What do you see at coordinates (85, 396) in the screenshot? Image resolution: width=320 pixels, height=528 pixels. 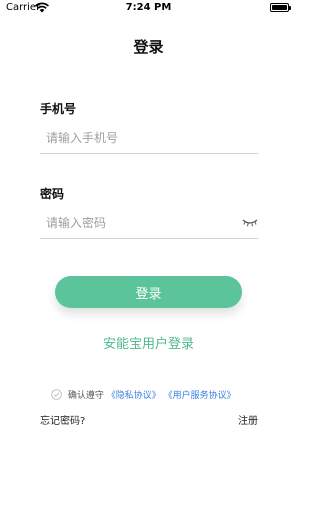 I see `agreement-prefix: 确认遵守` at bounding box center [85, 396].